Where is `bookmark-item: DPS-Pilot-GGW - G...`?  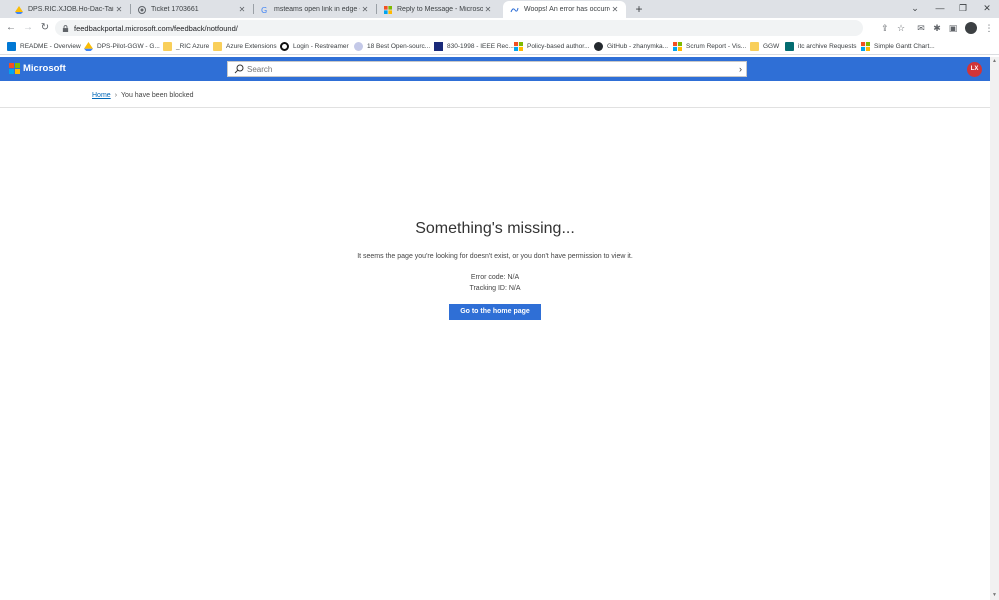
bookmark-item: DPS-Pilot-GGW - G... is located at coordinates (122, 46).